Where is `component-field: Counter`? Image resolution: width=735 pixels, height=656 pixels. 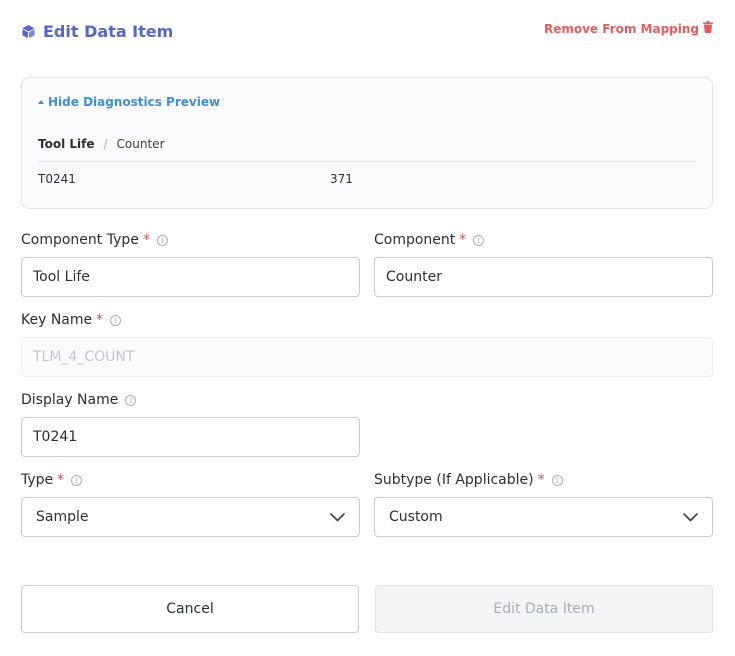
component-field: Counter is located at coordinates (543, 277).